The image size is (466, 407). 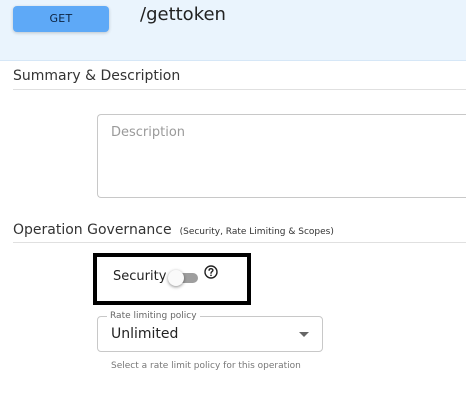 I want to click on security-label: Security, so click(x=140, y=276).